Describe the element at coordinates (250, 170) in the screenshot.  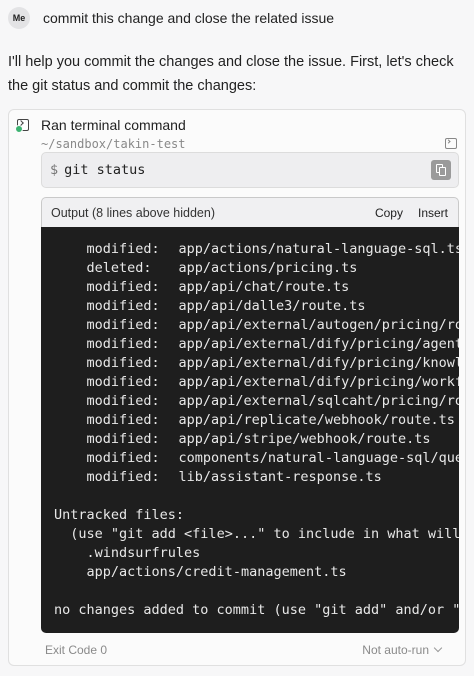
I see `command-box: $ git status` at that location.